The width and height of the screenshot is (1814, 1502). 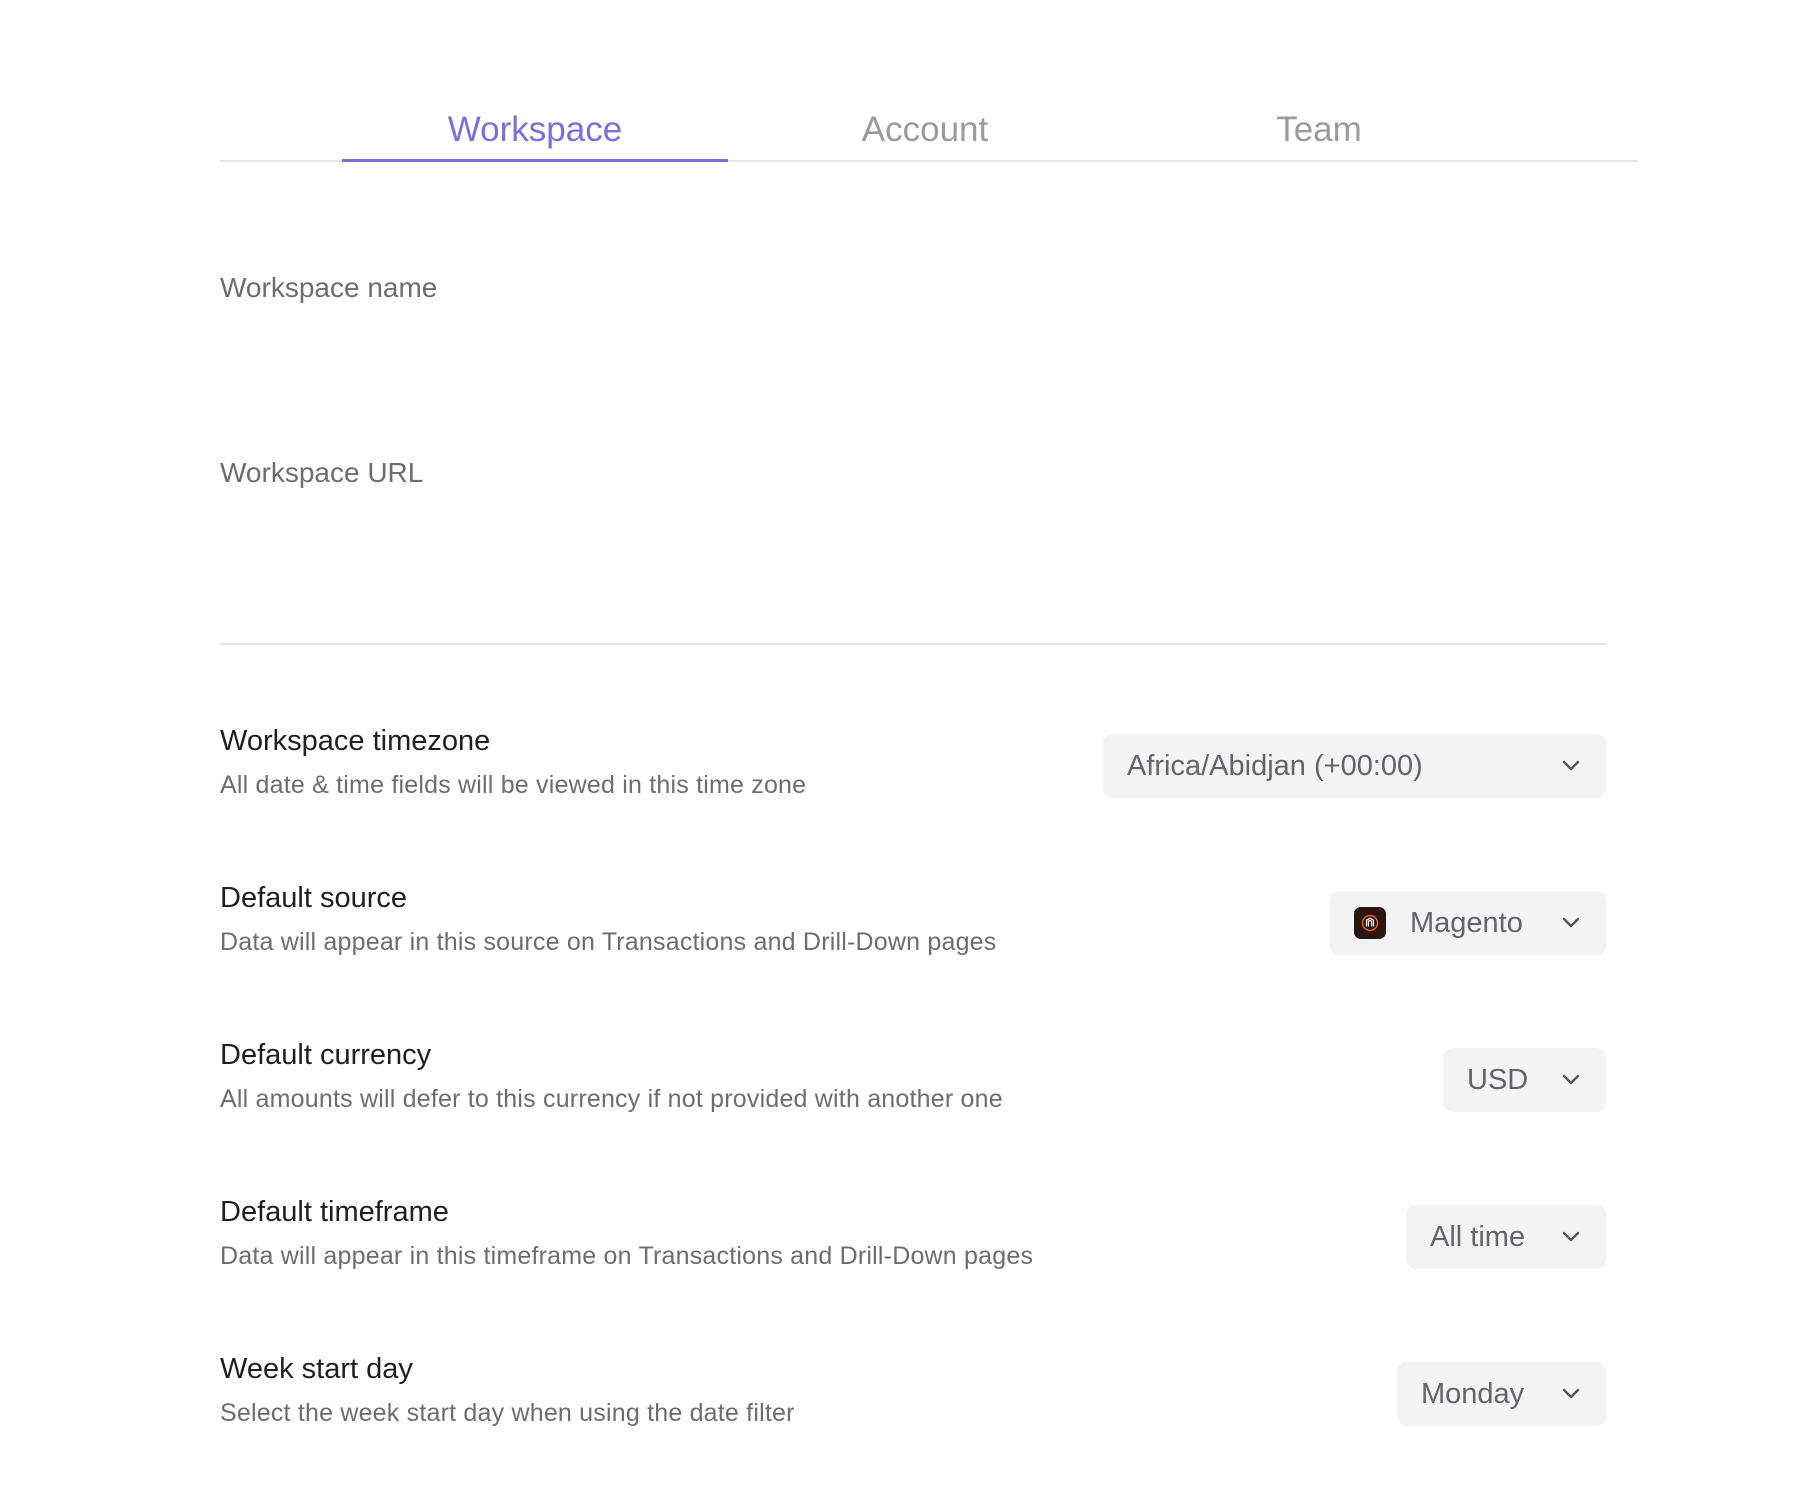 I want to click on timezone-select: Africa/Abidjan (+00:00), so click(x=1354, y=766).